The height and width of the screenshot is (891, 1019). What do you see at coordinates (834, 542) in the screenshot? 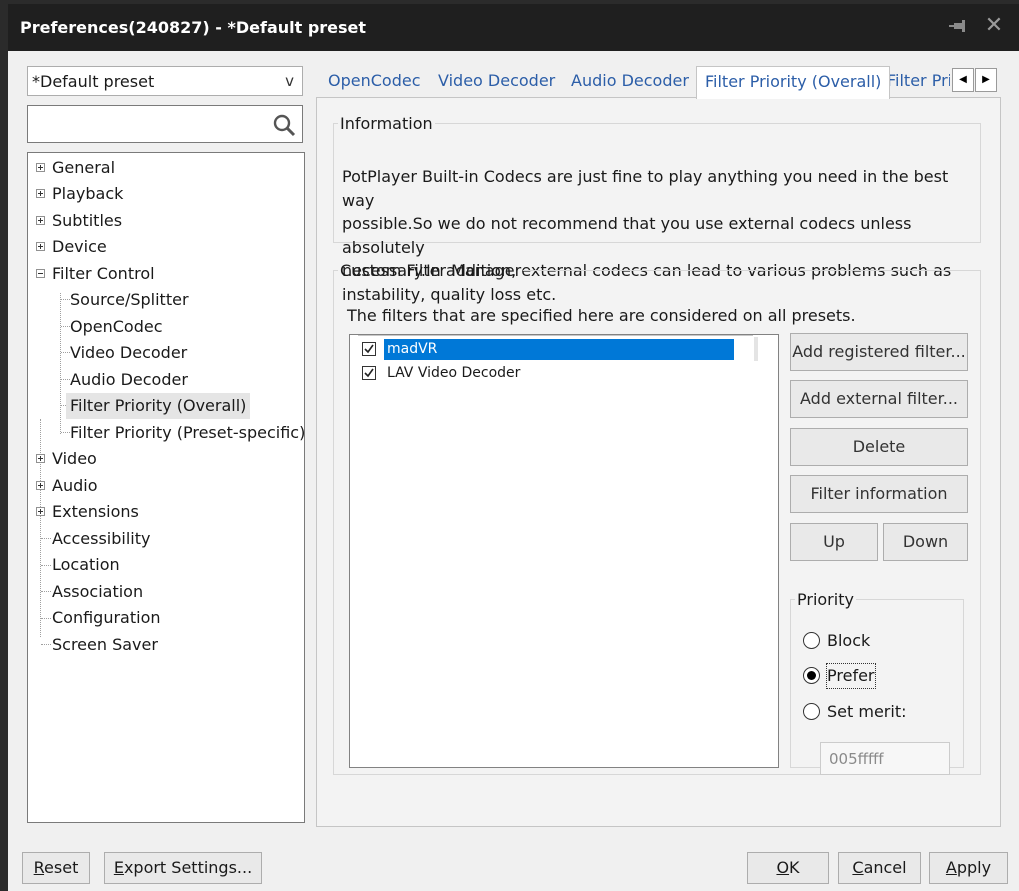
I see `up-button: Up` at bounding box center [834, 542].